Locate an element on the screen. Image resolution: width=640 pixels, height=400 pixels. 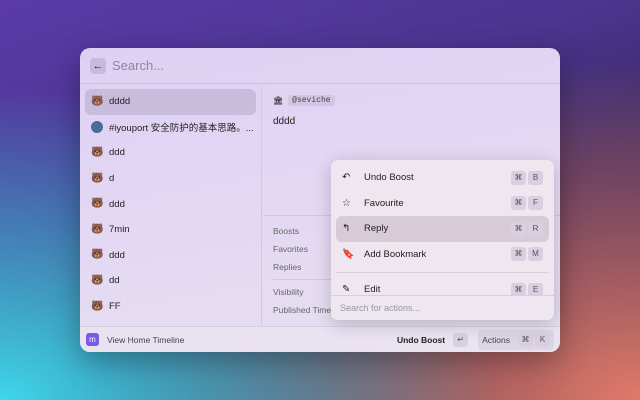
primary-action-button: Undo Boost is located at coordinates (421, 340).